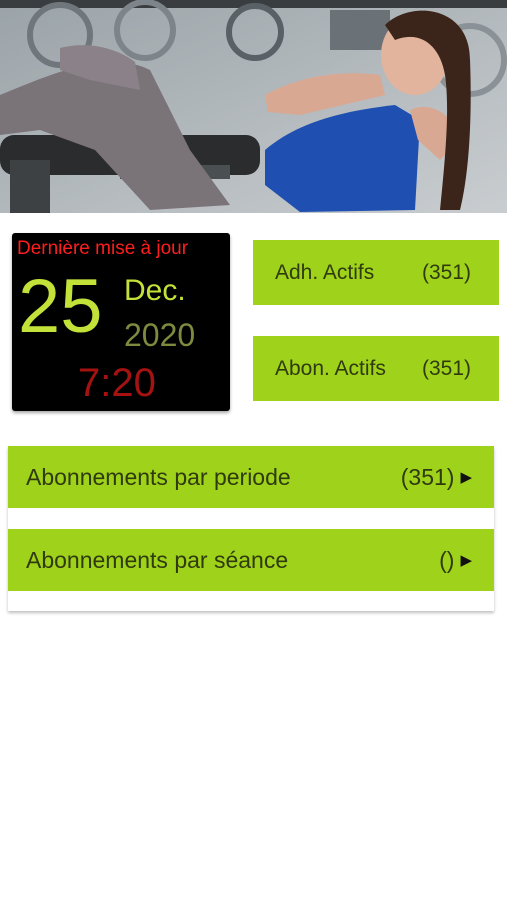 This screenshot has height=900, width=507. Describe the element at coordinates (427, 476) in the screenshot. I see `subscriptions-by-period-count: (351)` at that location.